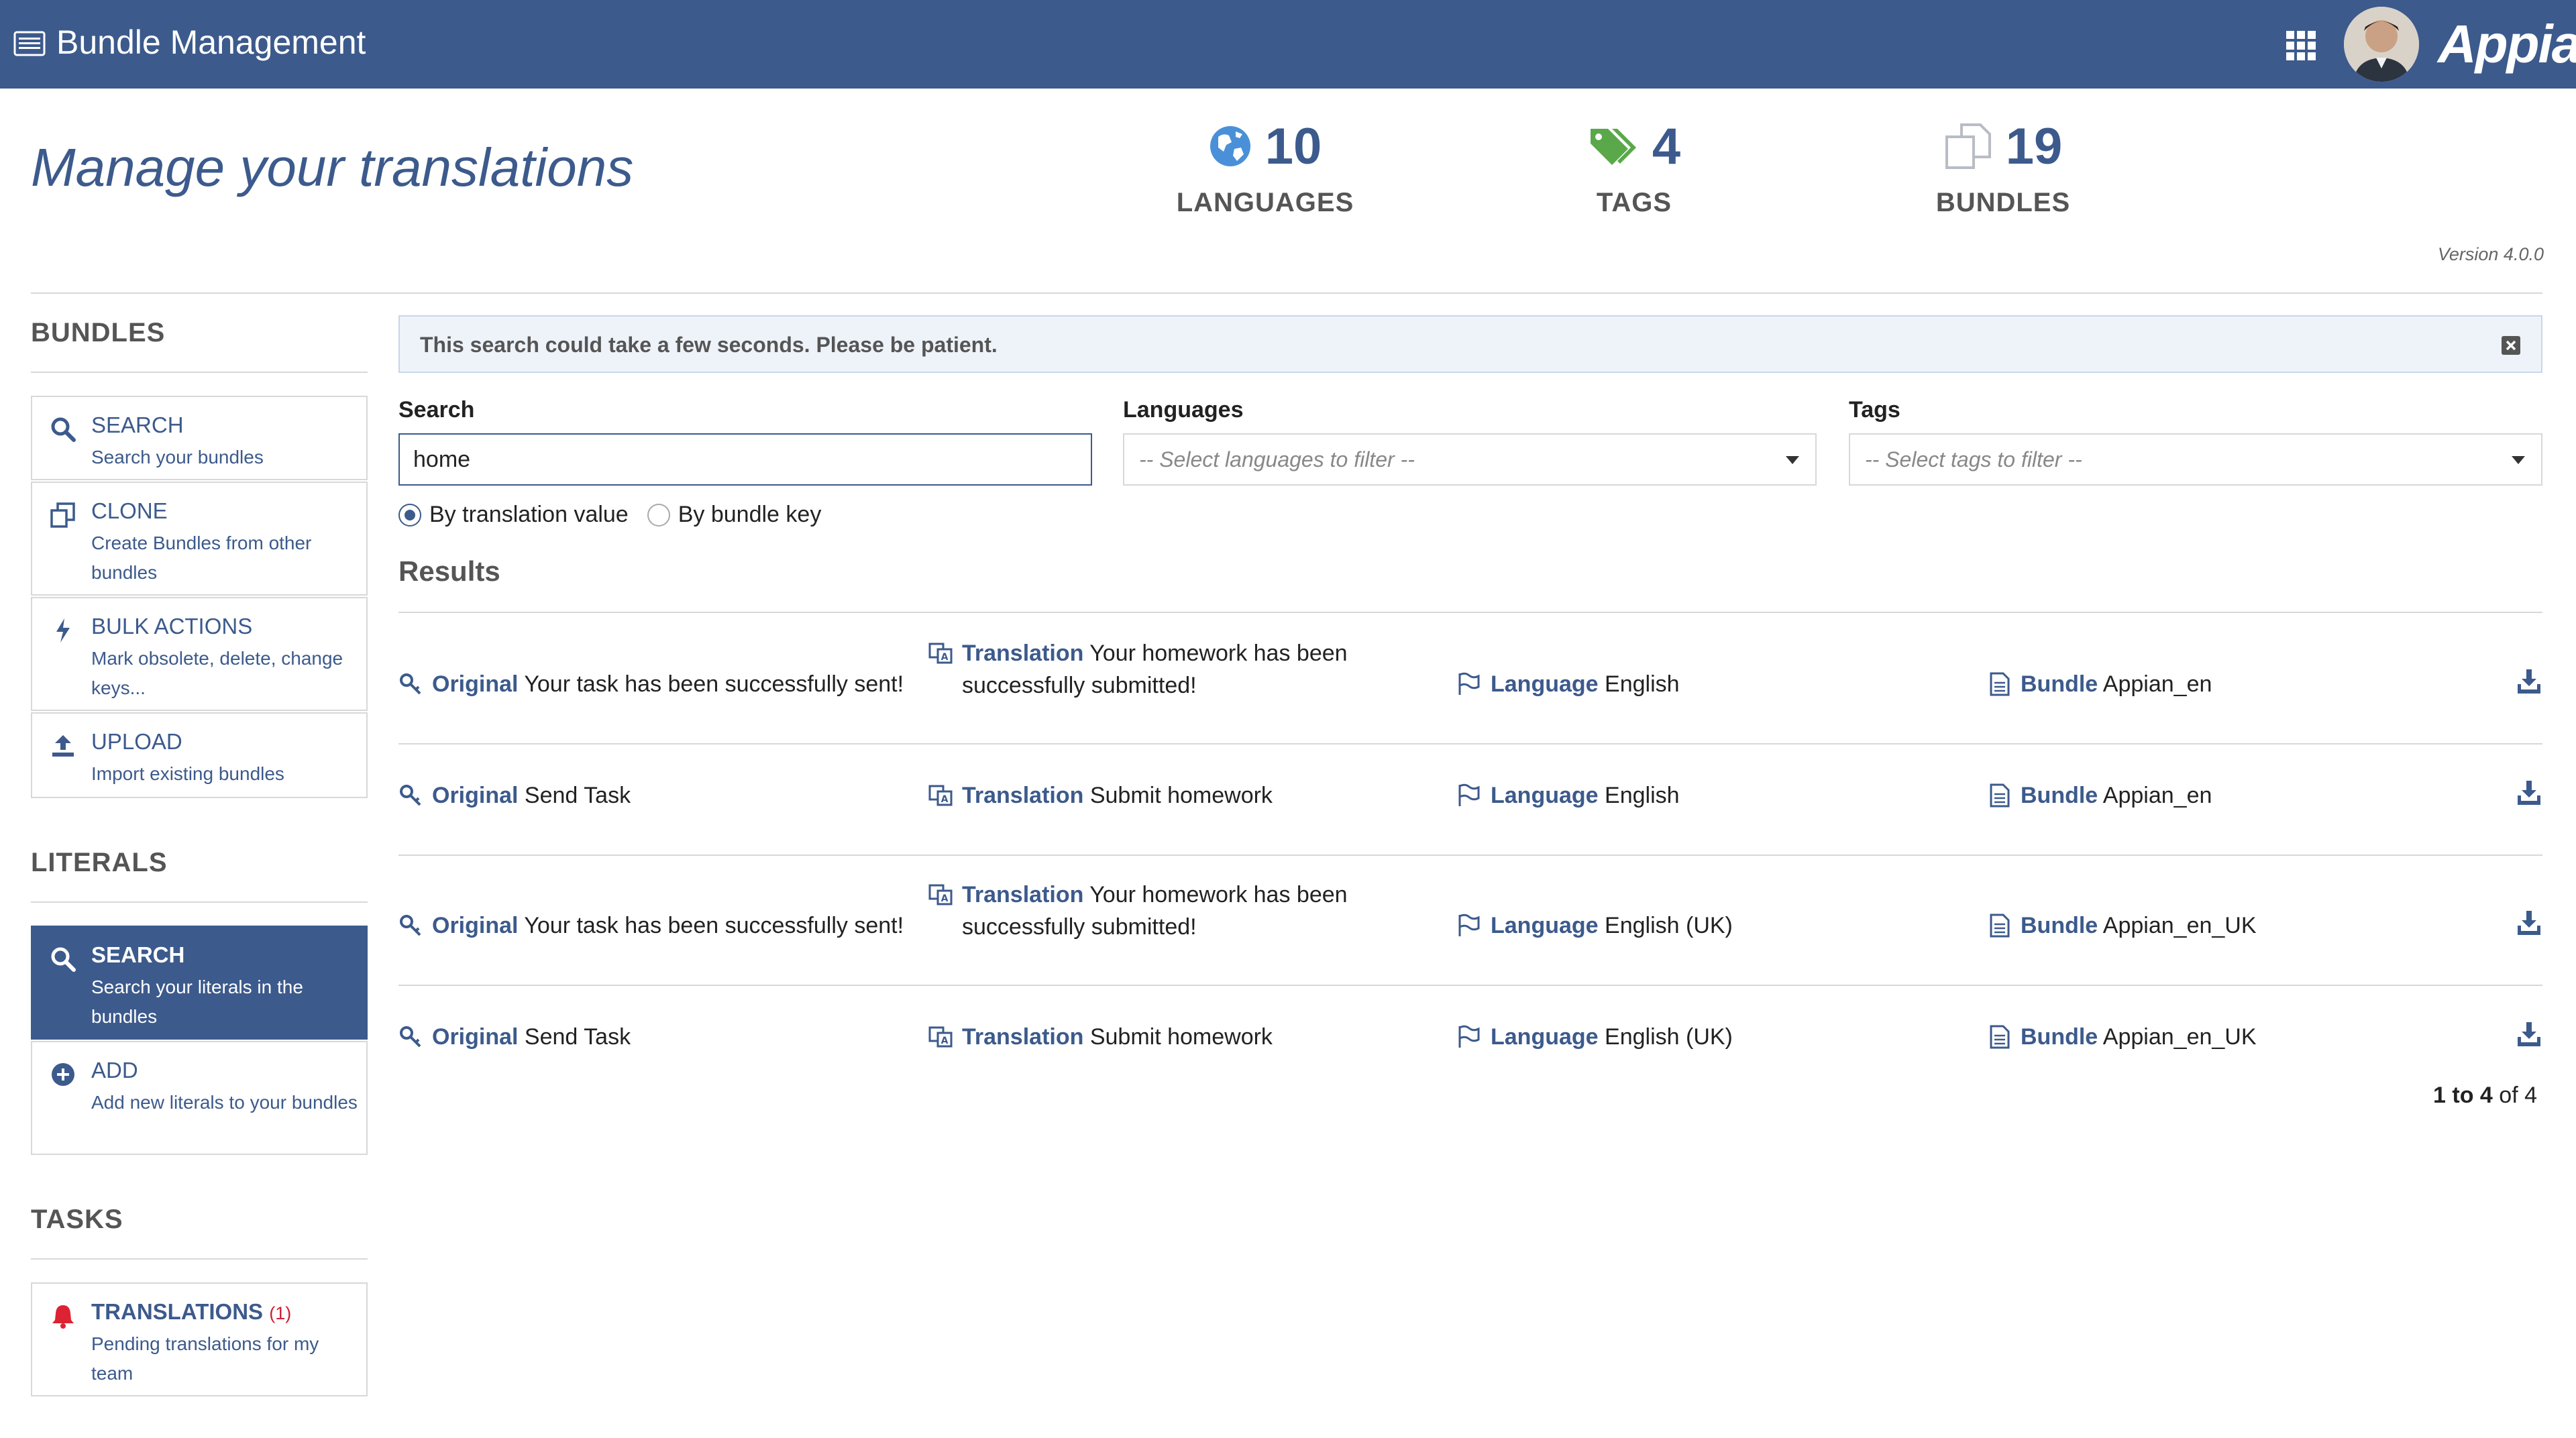  I want to click on stat-bundles: 19 BUNDLES, so click(2003, 165).